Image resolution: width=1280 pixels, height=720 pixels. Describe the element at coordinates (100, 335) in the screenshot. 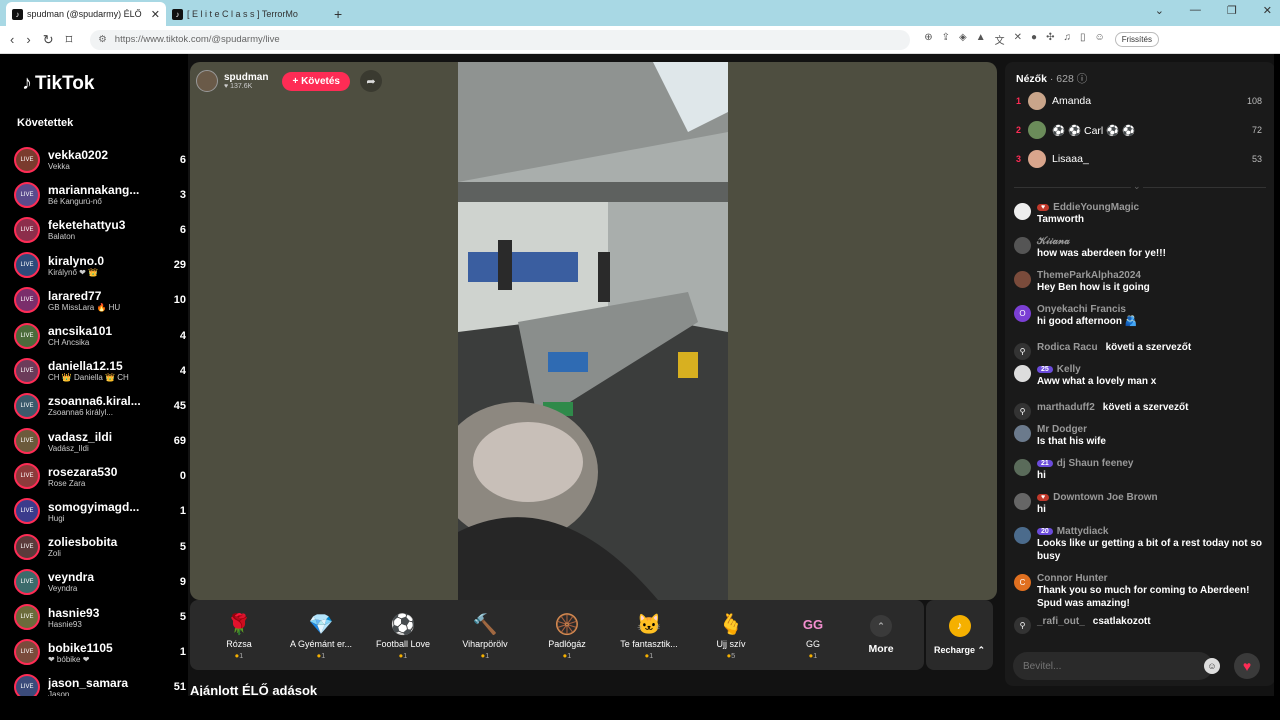

I see `following-account: LIVE ancsika101 CH Ancsika 4` at that location.